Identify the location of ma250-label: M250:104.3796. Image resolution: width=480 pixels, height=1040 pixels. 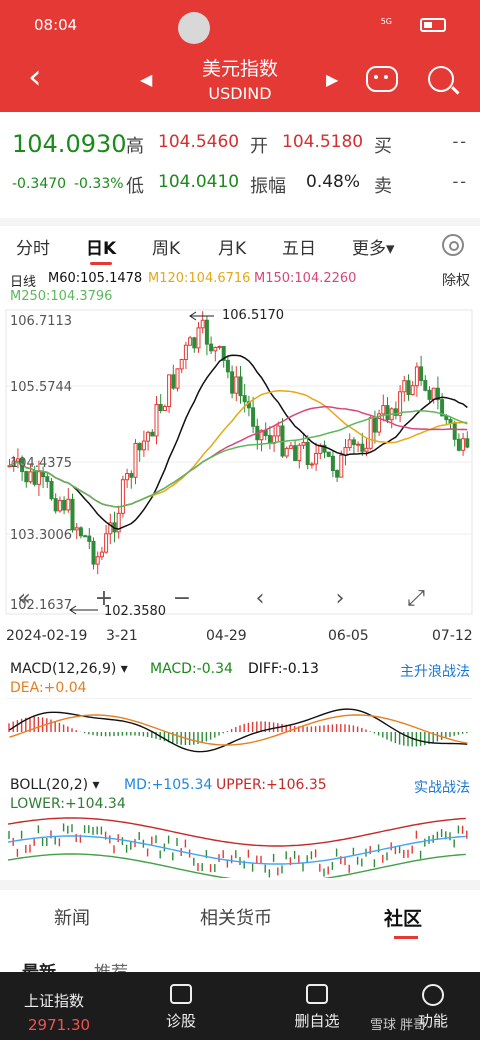
(61, 296).